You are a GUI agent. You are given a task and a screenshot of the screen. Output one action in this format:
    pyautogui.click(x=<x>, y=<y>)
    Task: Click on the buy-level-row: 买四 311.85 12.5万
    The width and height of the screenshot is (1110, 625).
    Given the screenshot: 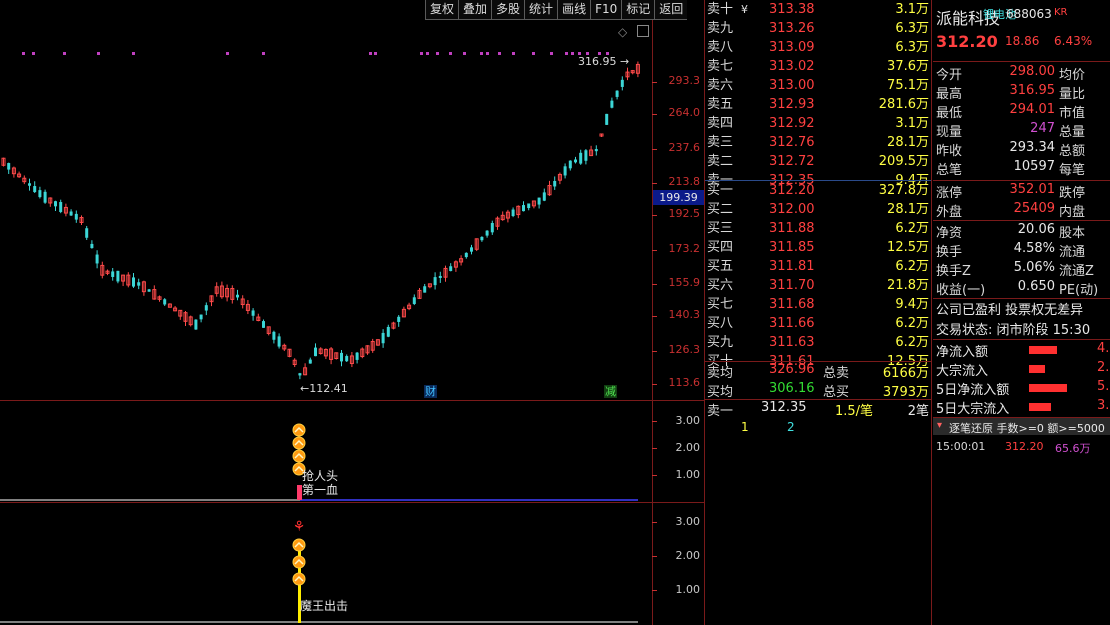 What is the action you would take?
    pyautogui.click(x=818, y=247)
    